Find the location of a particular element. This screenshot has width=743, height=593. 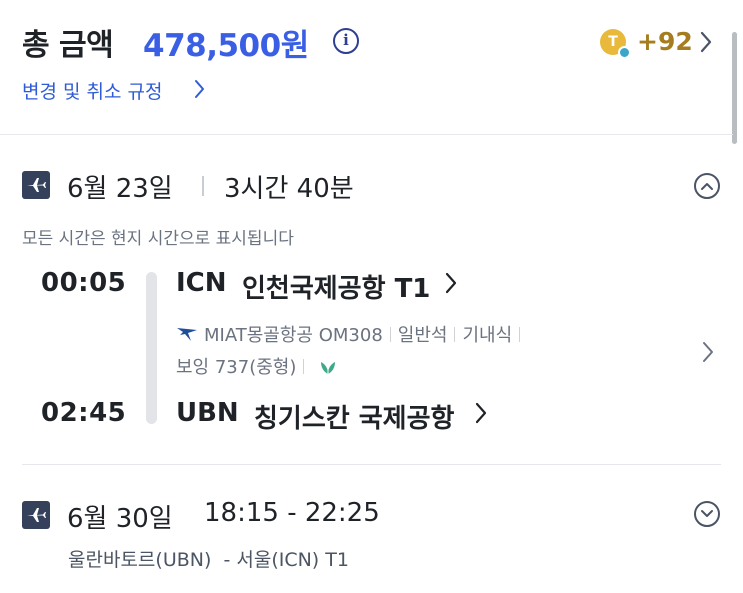

coin-badge-icon is located at coordinates (624, 52).